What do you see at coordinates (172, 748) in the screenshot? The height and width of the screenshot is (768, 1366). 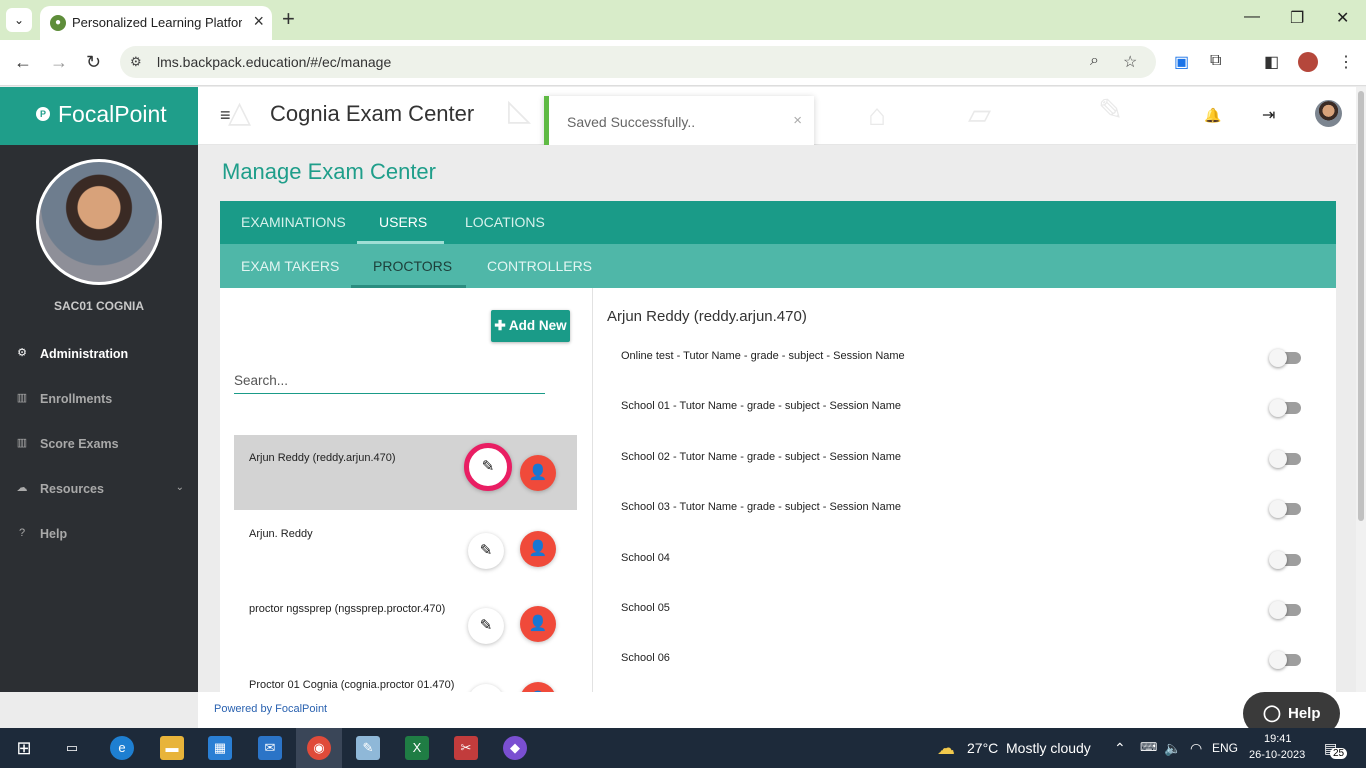 I see `file-explorer-icon: ▬` at bounding box center [172, 748].